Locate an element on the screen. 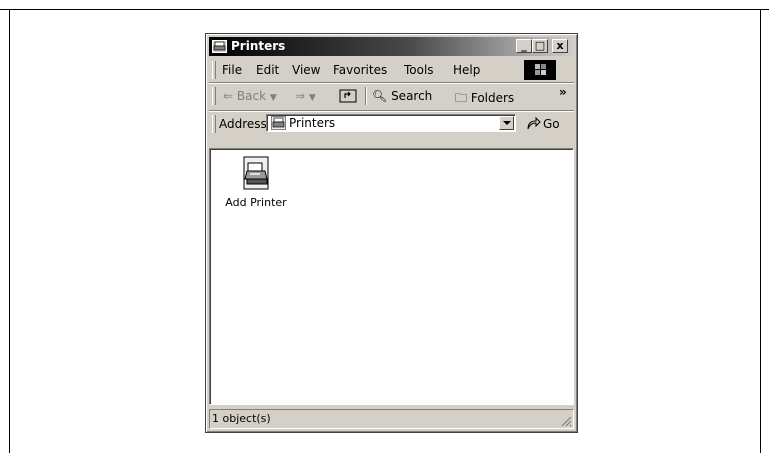 The width and height of the screenshot is (769, 453). toolbar-grip is located at coordinates (214, 96).